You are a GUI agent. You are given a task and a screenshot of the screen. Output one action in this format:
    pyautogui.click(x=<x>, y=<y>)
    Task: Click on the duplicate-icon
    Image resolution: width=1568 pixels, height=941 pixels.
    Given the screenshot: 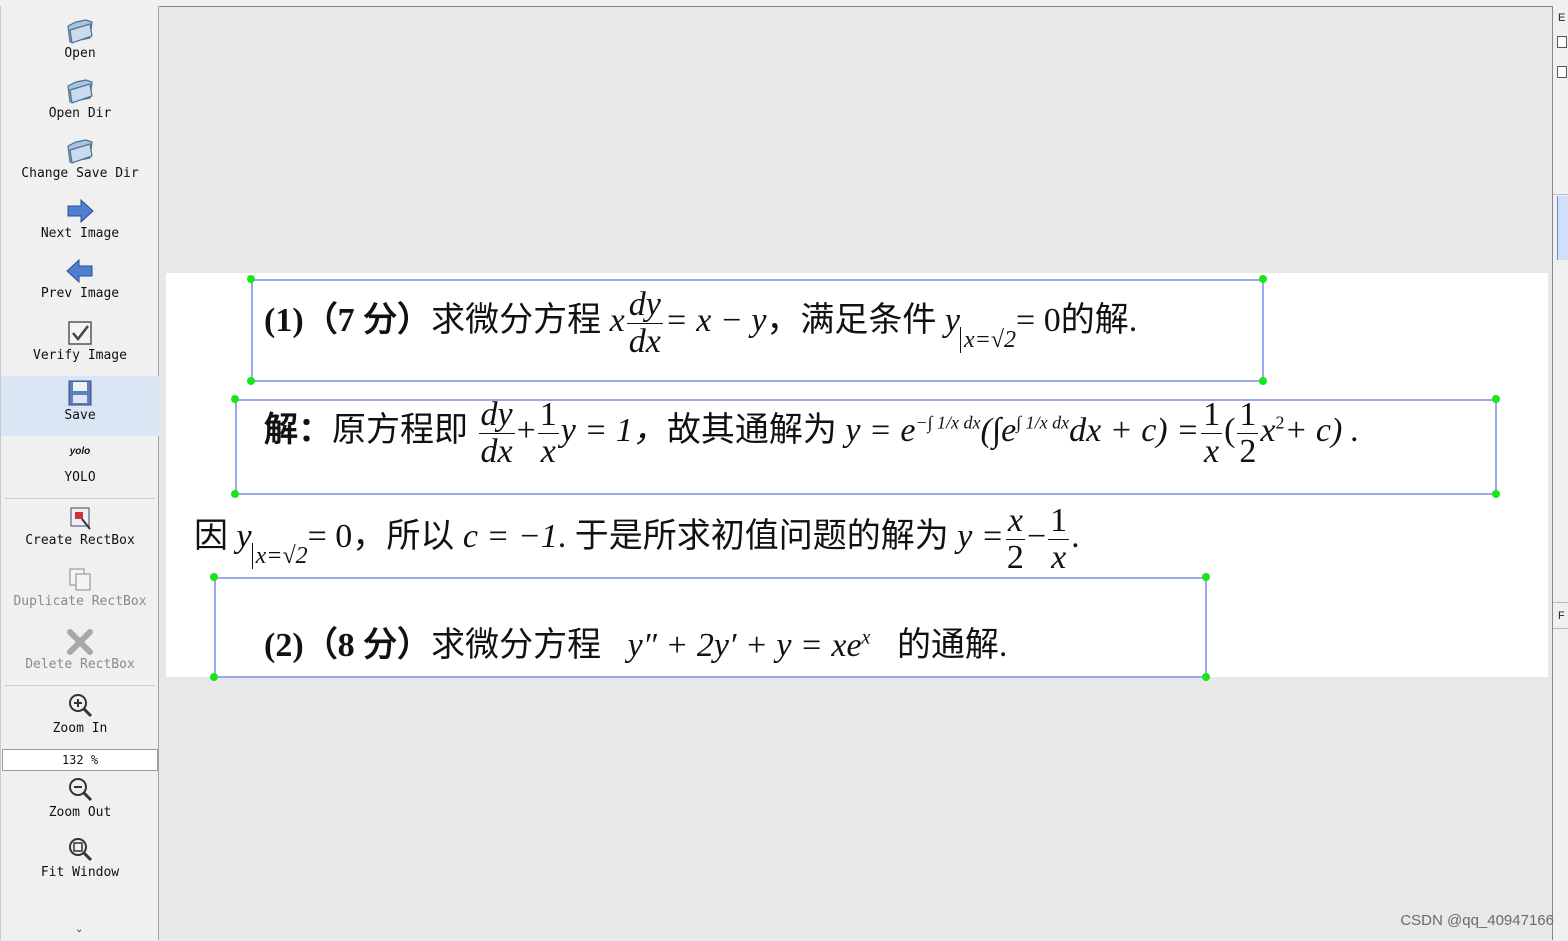 What is the action you would take?
    pyautogui.click(x=80, y=579)
    